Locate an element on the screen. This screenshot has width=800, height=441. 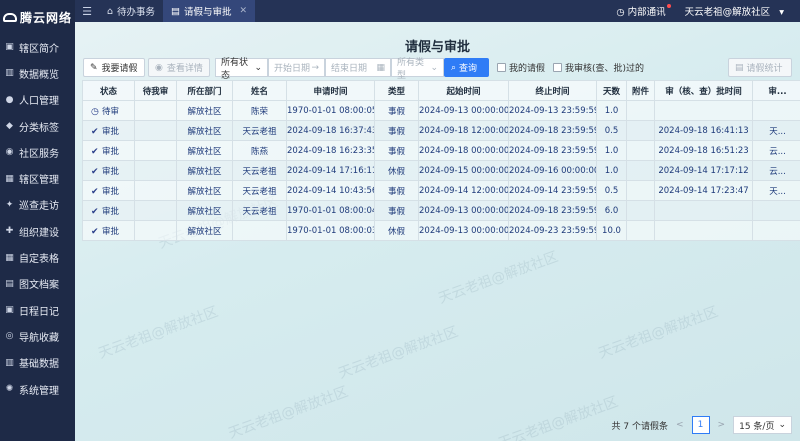
col-header: 状态 is located at coordinates (108, 90).